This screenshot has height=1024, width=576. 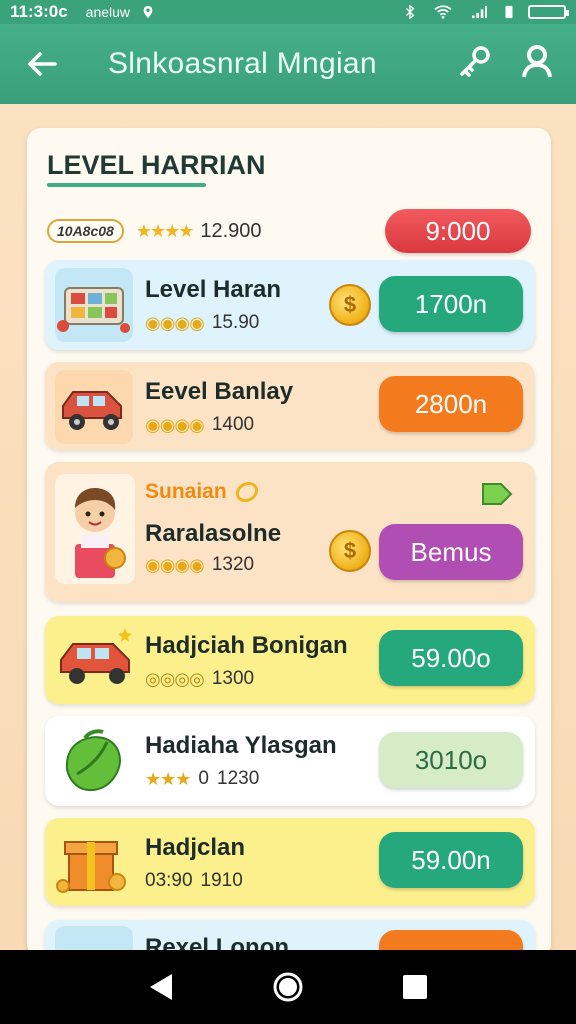 I want to click on arrow-tag-icon, so click(x=497, y=493).